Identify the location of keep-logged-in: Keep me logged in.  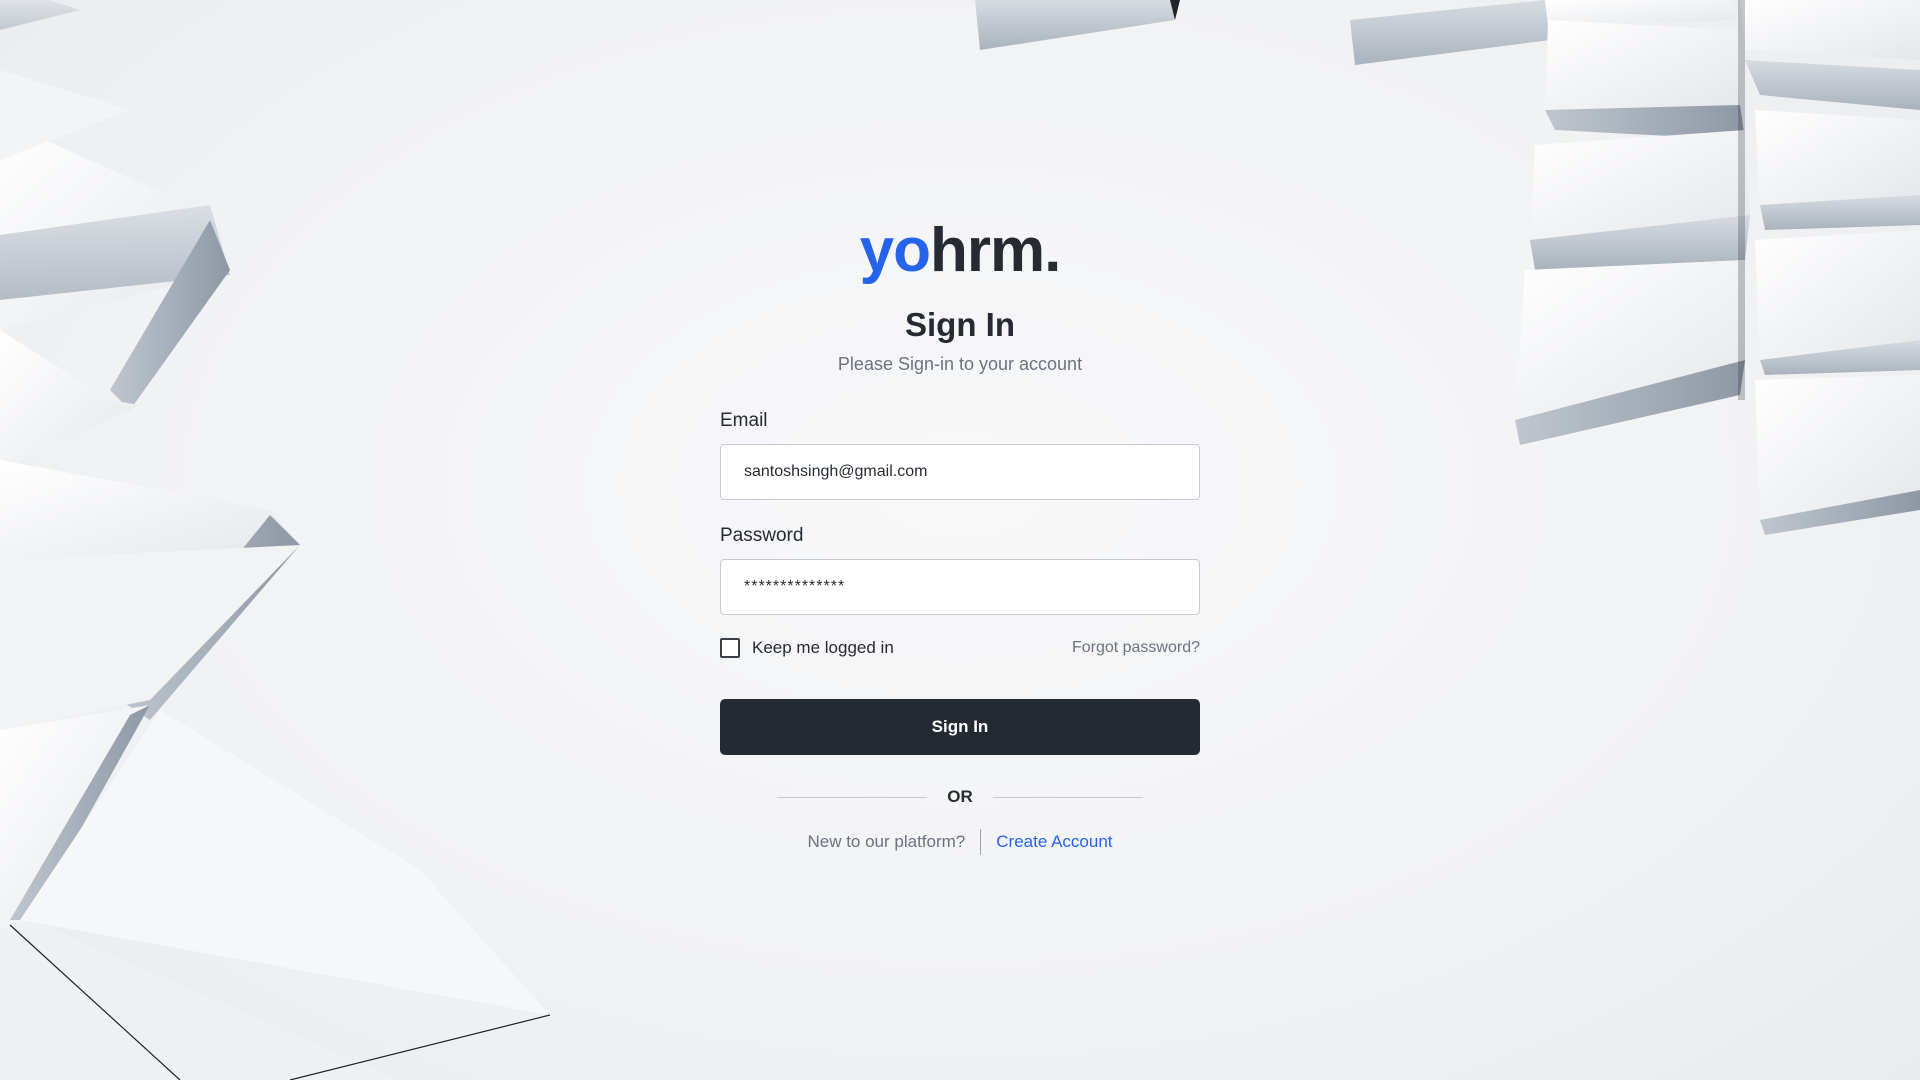
(807, 648).